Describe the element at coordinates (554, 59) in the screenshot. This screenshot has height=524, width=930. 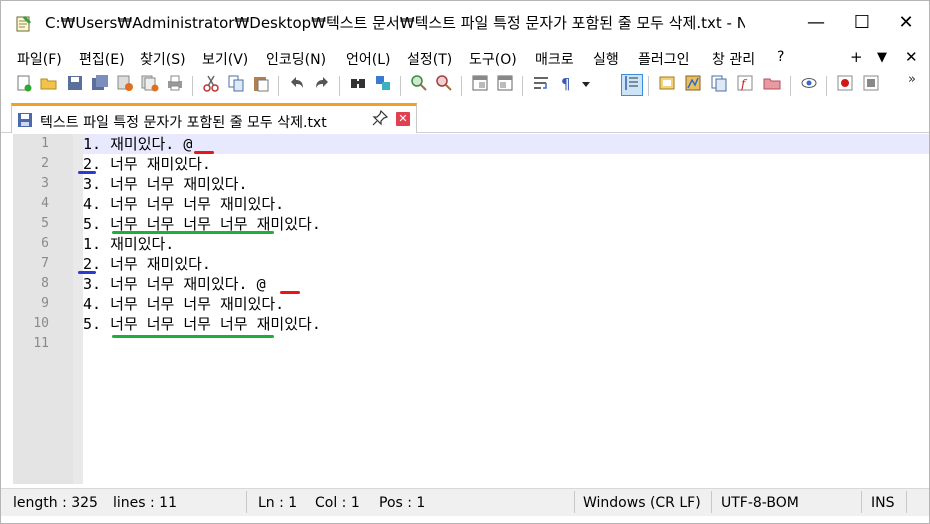
I see `menu-macro: 매크로` at that location.